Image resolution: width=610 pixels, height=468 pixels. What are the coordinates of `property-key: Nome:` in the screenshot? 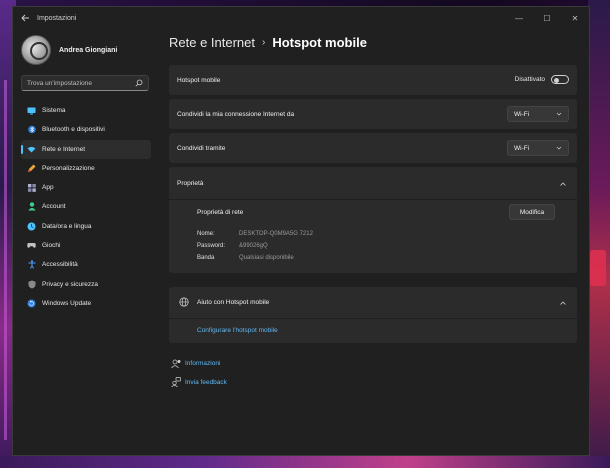 It's located at (206, 234).